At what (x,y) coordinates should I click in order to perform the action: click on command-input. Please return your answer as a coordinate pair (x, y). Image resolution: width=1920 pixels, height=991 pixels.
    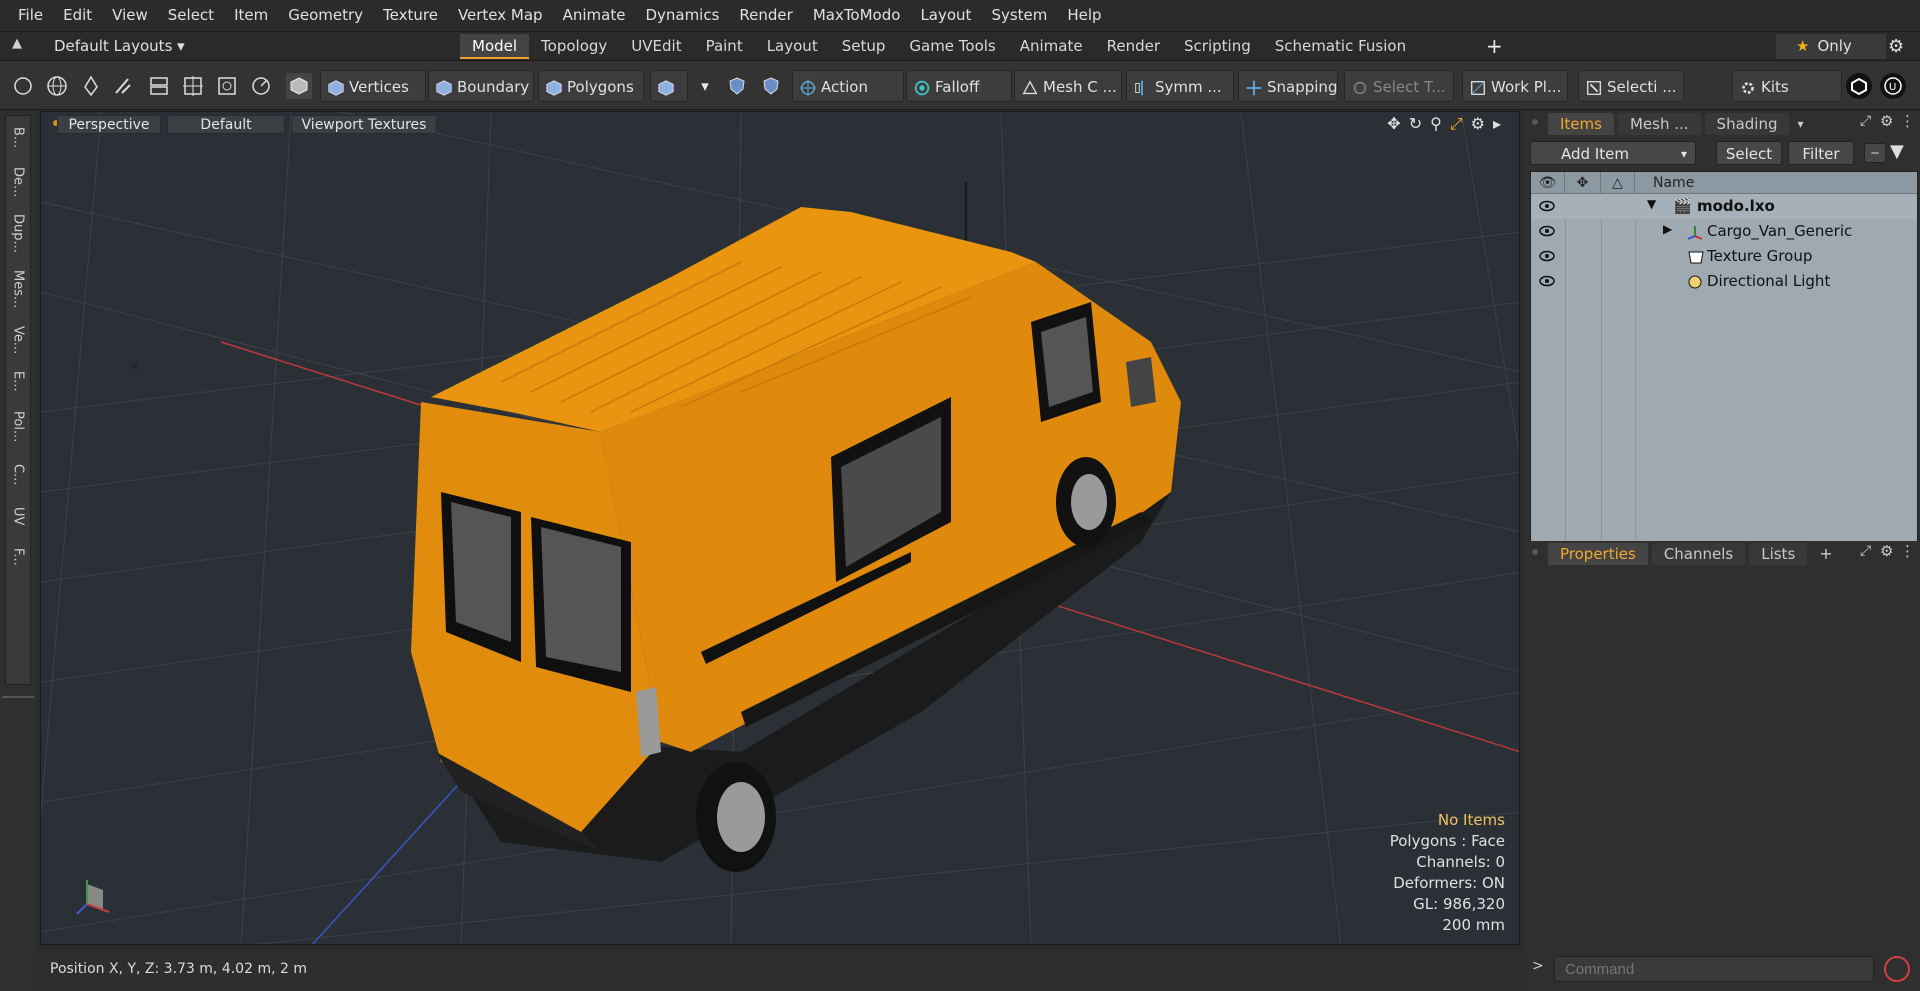
    Looking at the image, I should click on (1714, 969).